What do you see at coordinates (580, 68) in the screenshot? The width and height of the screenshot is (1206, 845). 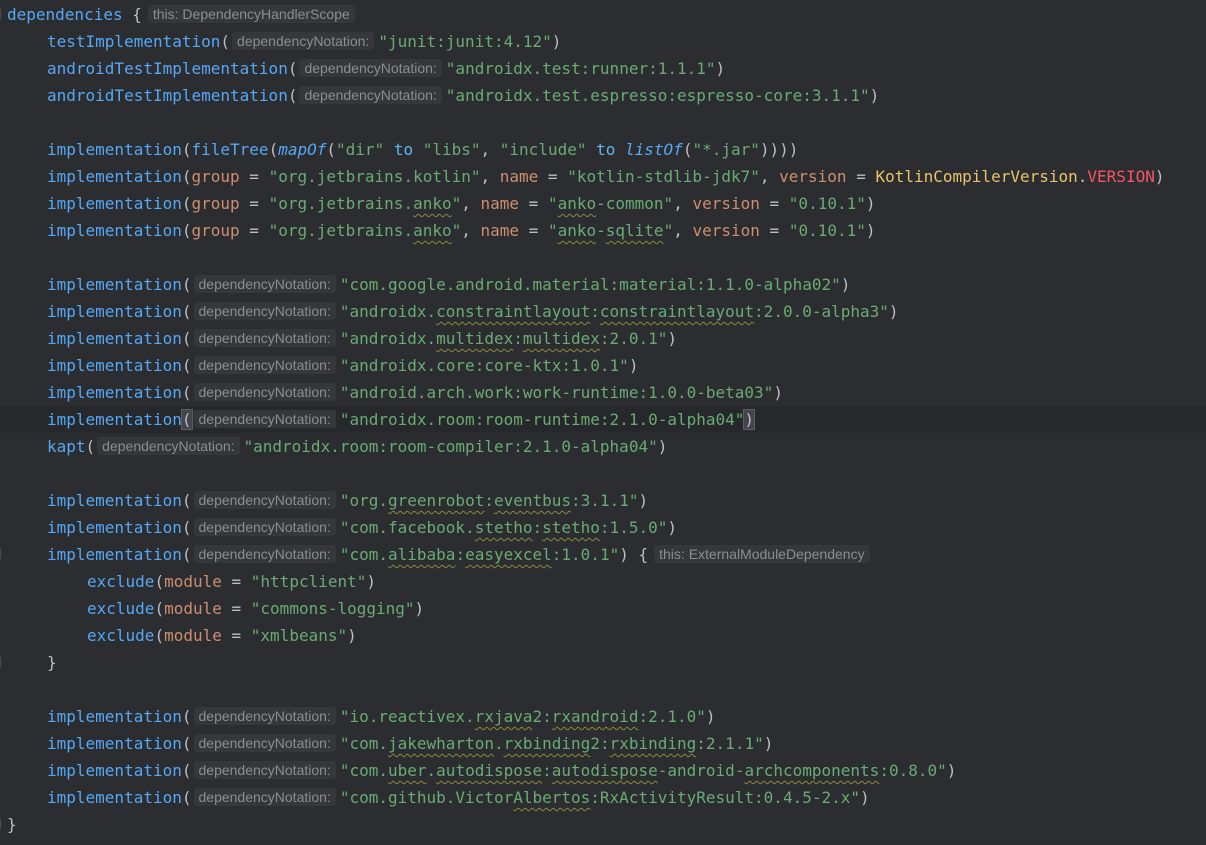 I see `string-literal: "androidx.test:runner:1.1.1"` at bounding box center [580, 68].